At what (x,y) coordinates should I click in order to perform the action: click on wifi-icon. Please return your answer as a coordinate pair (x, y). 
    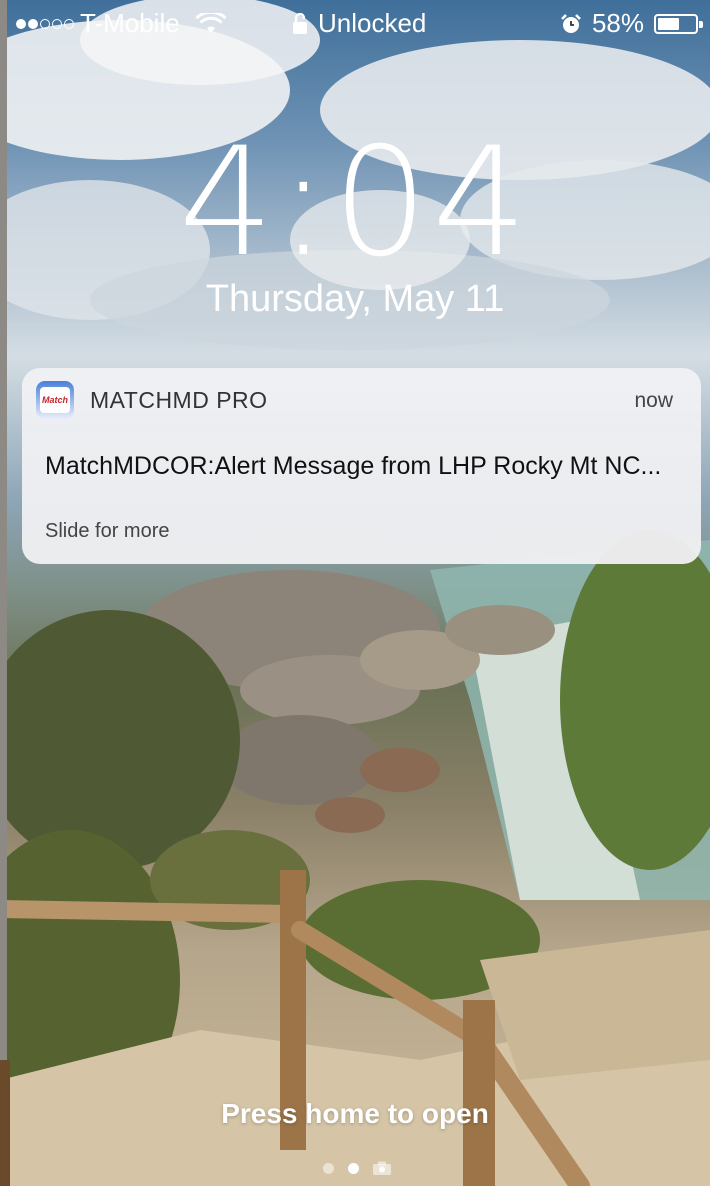
    Looking at the image, I should click on (210, 22).